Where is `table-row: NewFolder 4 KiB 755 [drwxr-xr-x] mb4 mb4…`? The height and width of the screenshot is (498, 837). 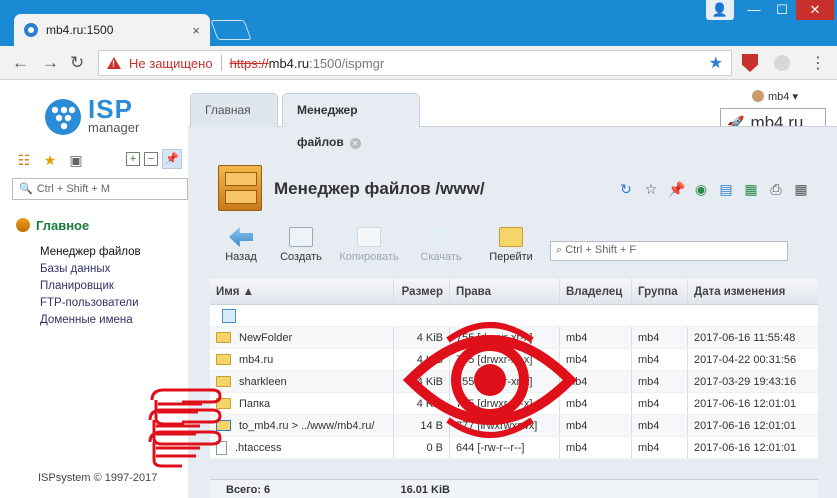
table-row: NewFolder 4 KiB 755 [drwxr-xr-x] mb4 mb4… is located at coordinates (514, 338).